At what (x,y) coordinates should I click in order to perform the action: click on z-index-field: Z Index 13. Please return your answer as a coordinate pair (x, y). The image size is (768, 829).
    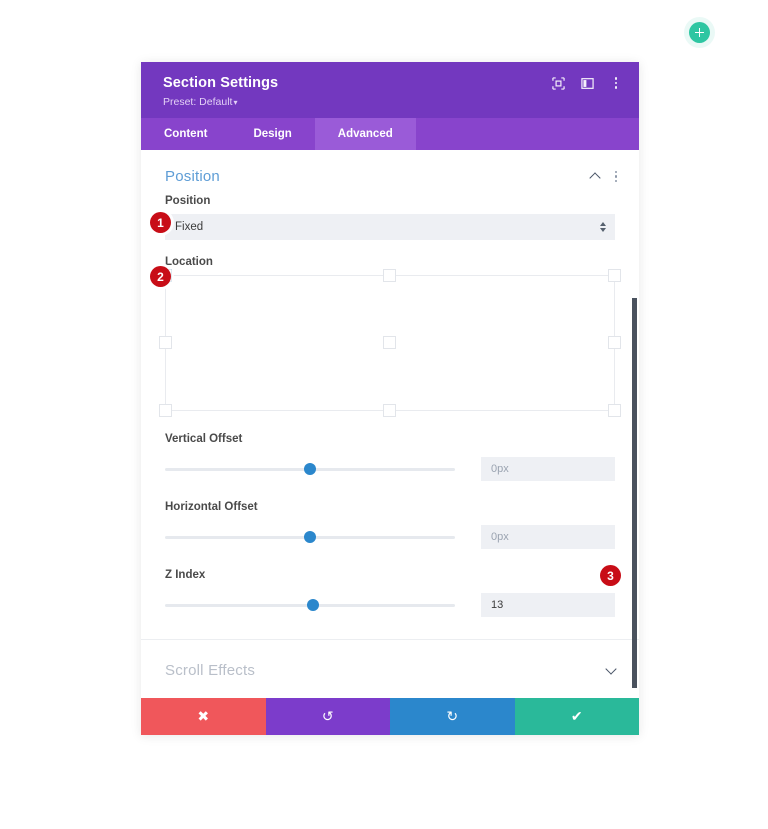
    Looking at the image, I should click on (390, 593).